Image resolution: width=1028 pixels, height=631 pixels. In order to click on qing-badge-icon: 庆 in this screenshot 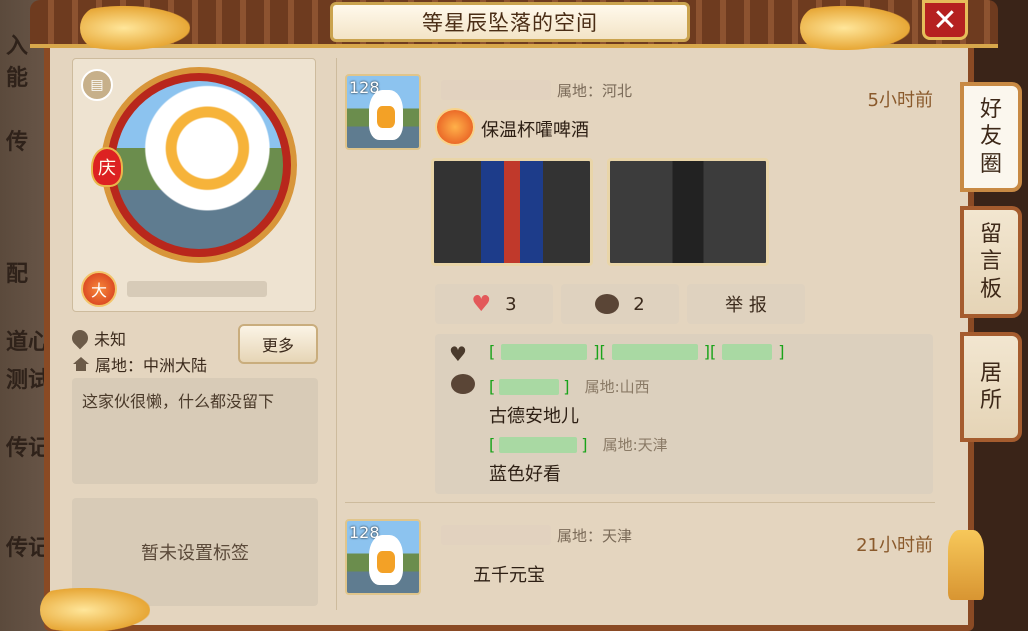, I will do `click(107, 167)`.